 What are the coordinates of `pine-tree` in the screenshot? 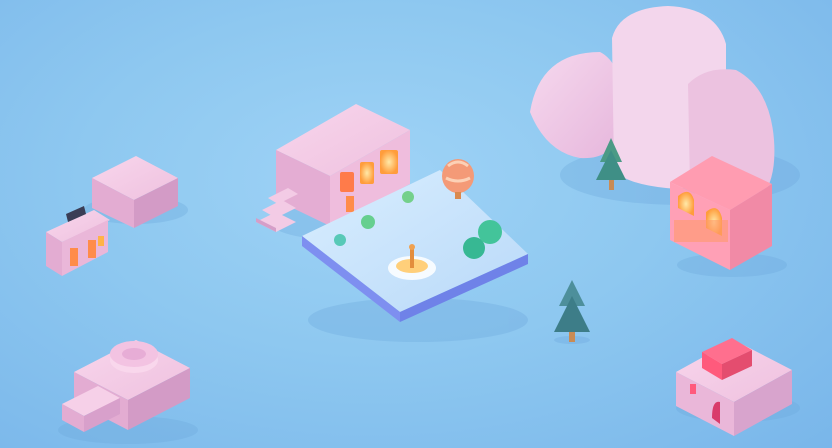 It's located at (572, 311).